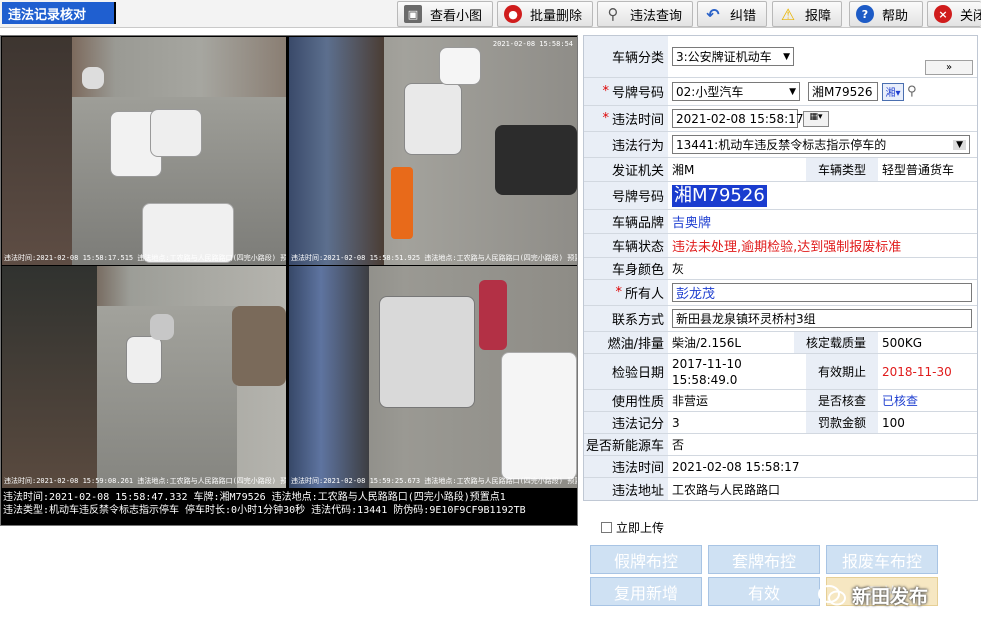  What do you see at coordinates (626, 422) in the screenshot?
I see `points-label: 违法记分` at bounding box center [626, 422].